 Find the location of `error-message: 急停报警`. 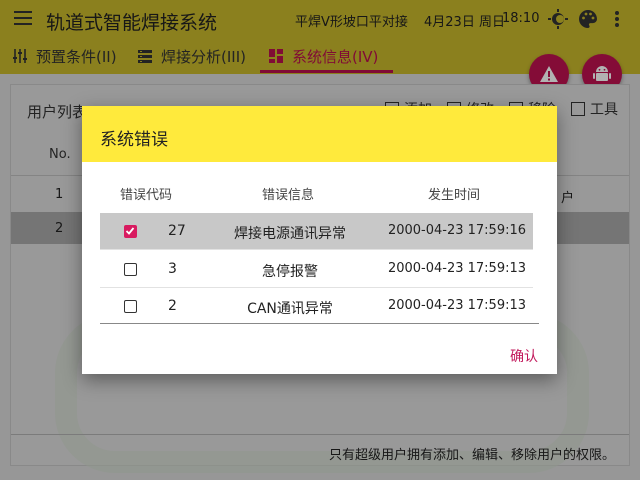

error-message: 急停报警 is located at coordinates (290, 272).